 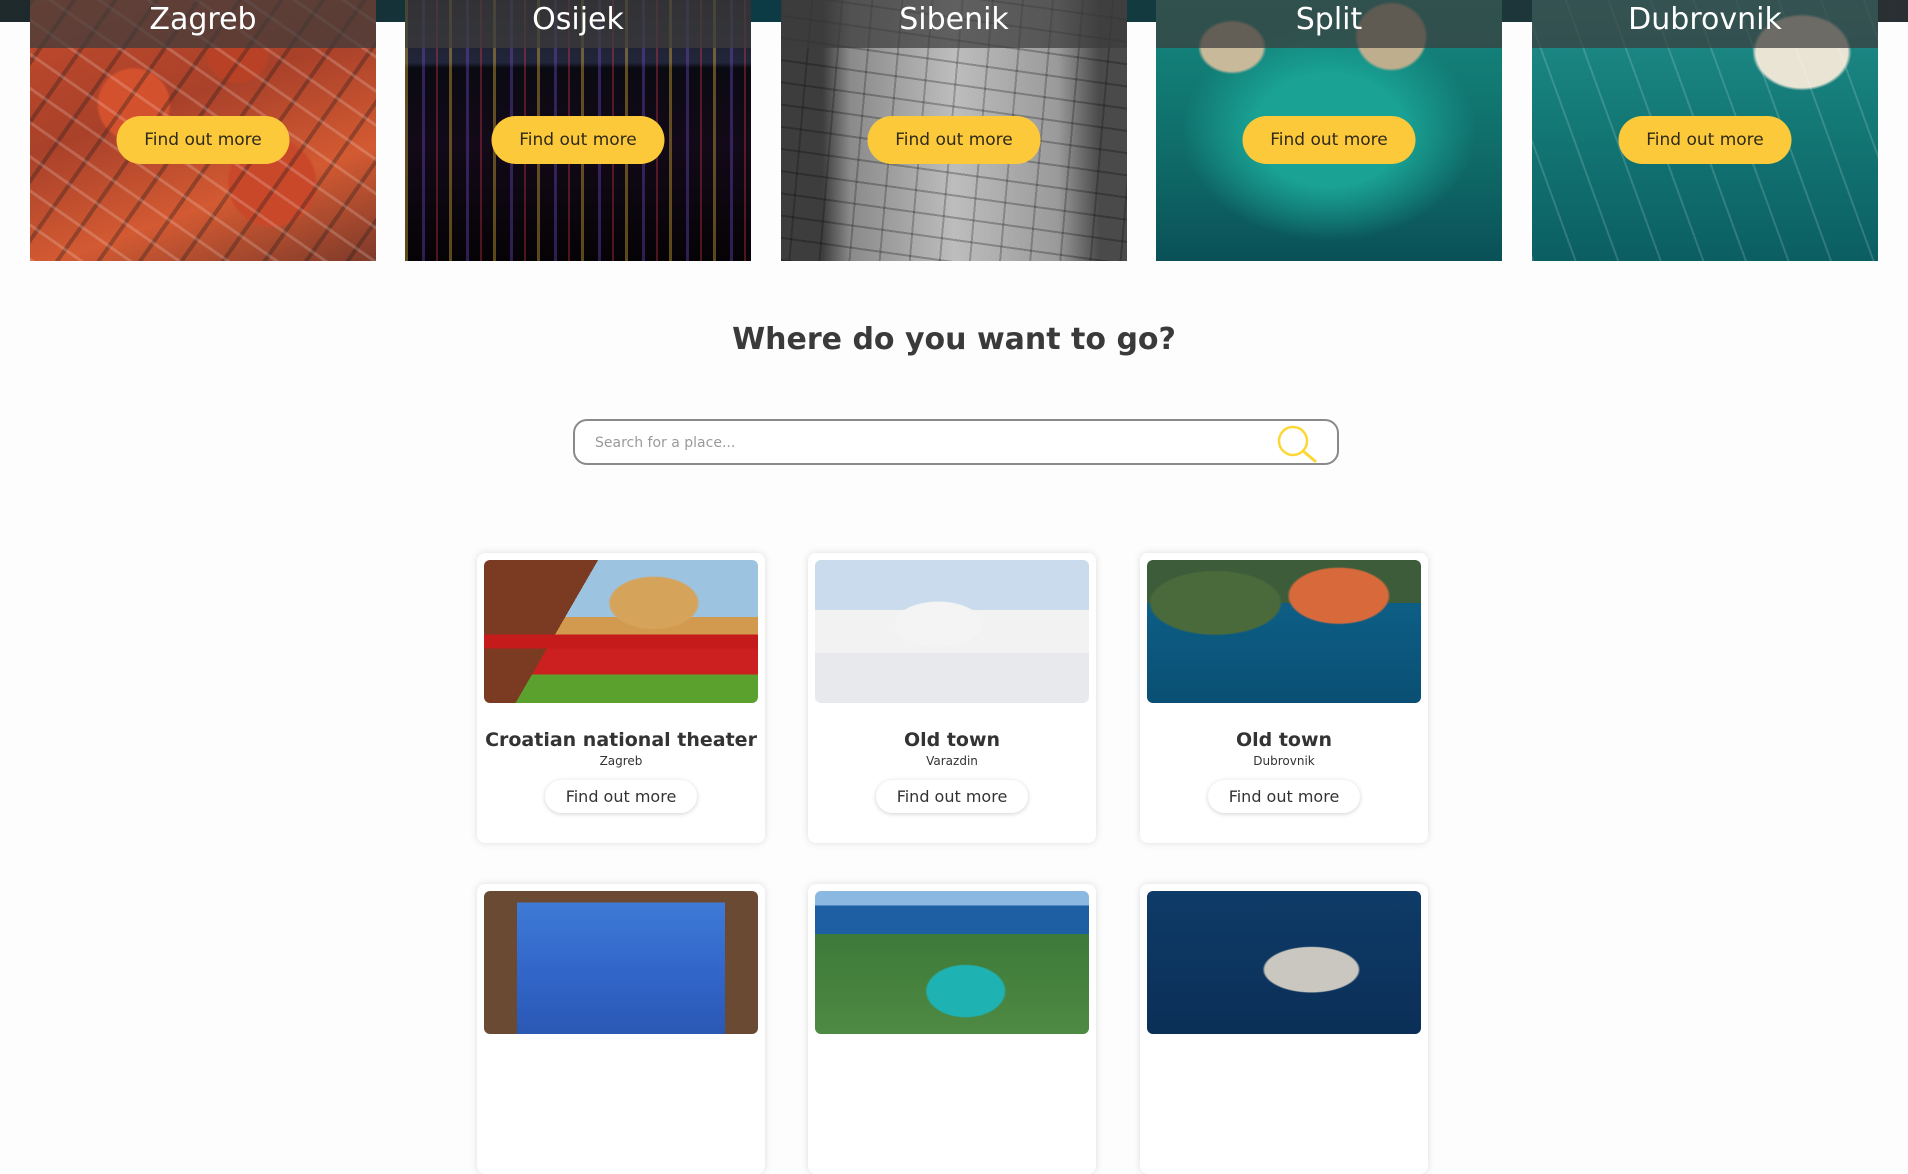 I want to click on place-location: Dubrovnik, so click(x=1284, y=761).